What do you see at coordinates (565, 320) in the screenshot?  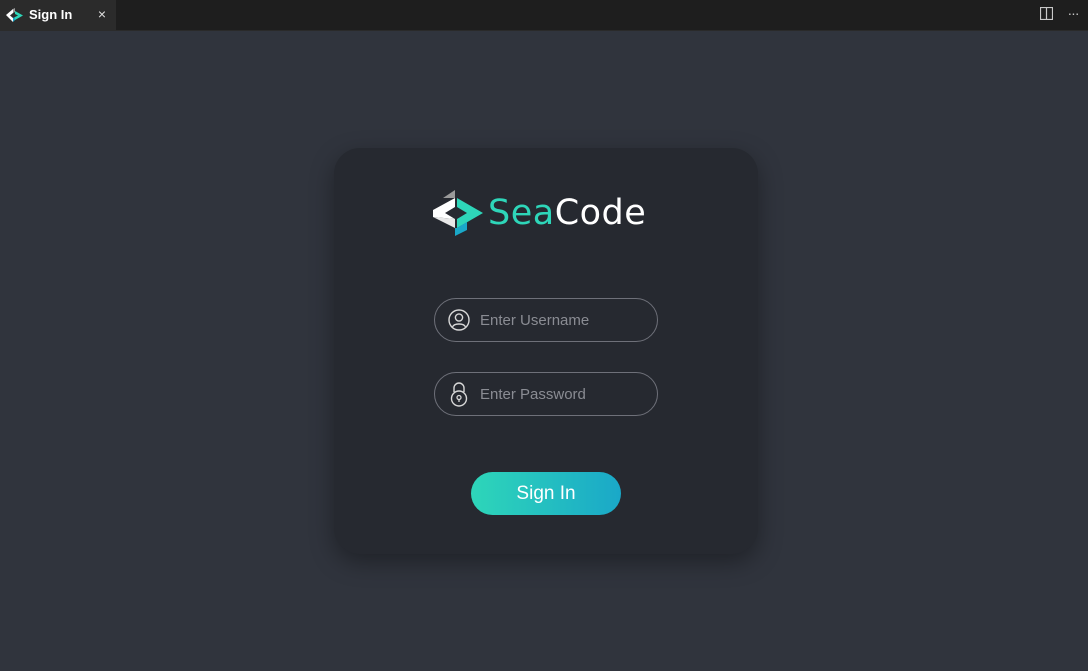 I see `username-input` at bounding box center [565, 320].